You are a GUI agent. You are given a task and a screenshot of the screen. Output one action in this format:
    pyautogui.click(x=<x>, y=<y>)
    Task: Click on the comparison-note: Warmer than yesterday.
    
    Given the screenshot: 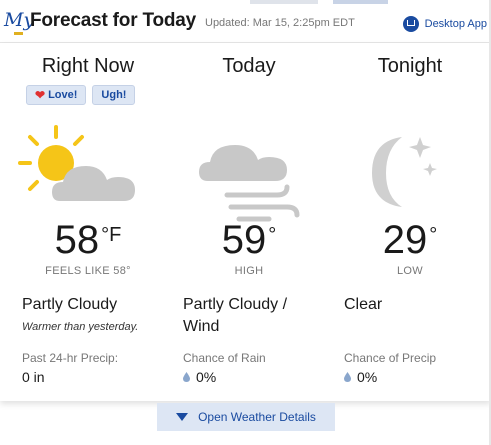 What is the action you would take?
    pyautogui.click(x=80, y=327)
    